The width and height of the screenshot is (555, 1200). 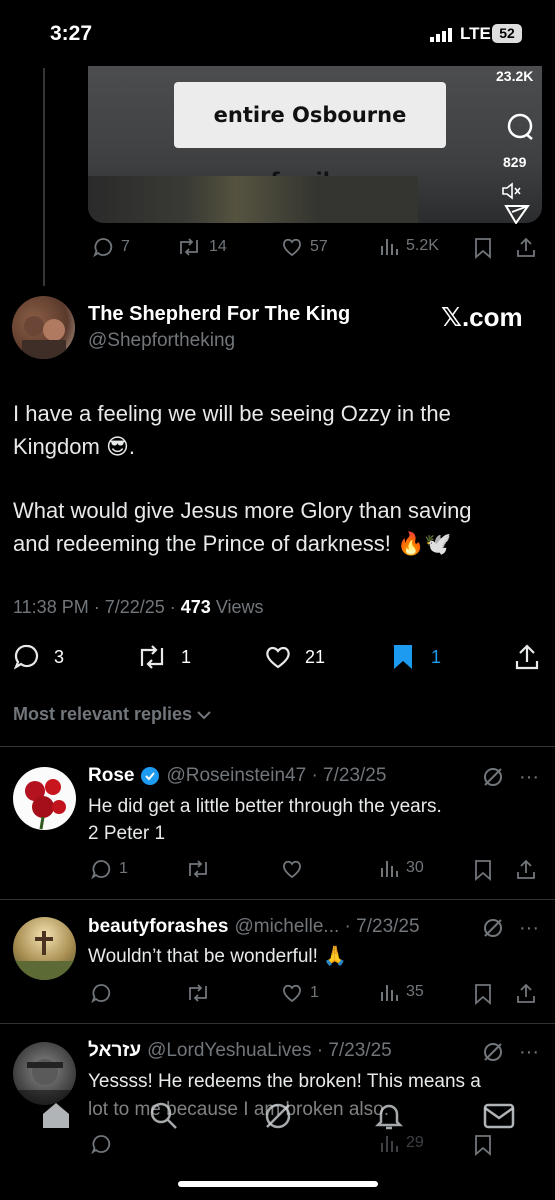 I want to click on reply-button: 3, so click(x=38, y=657).